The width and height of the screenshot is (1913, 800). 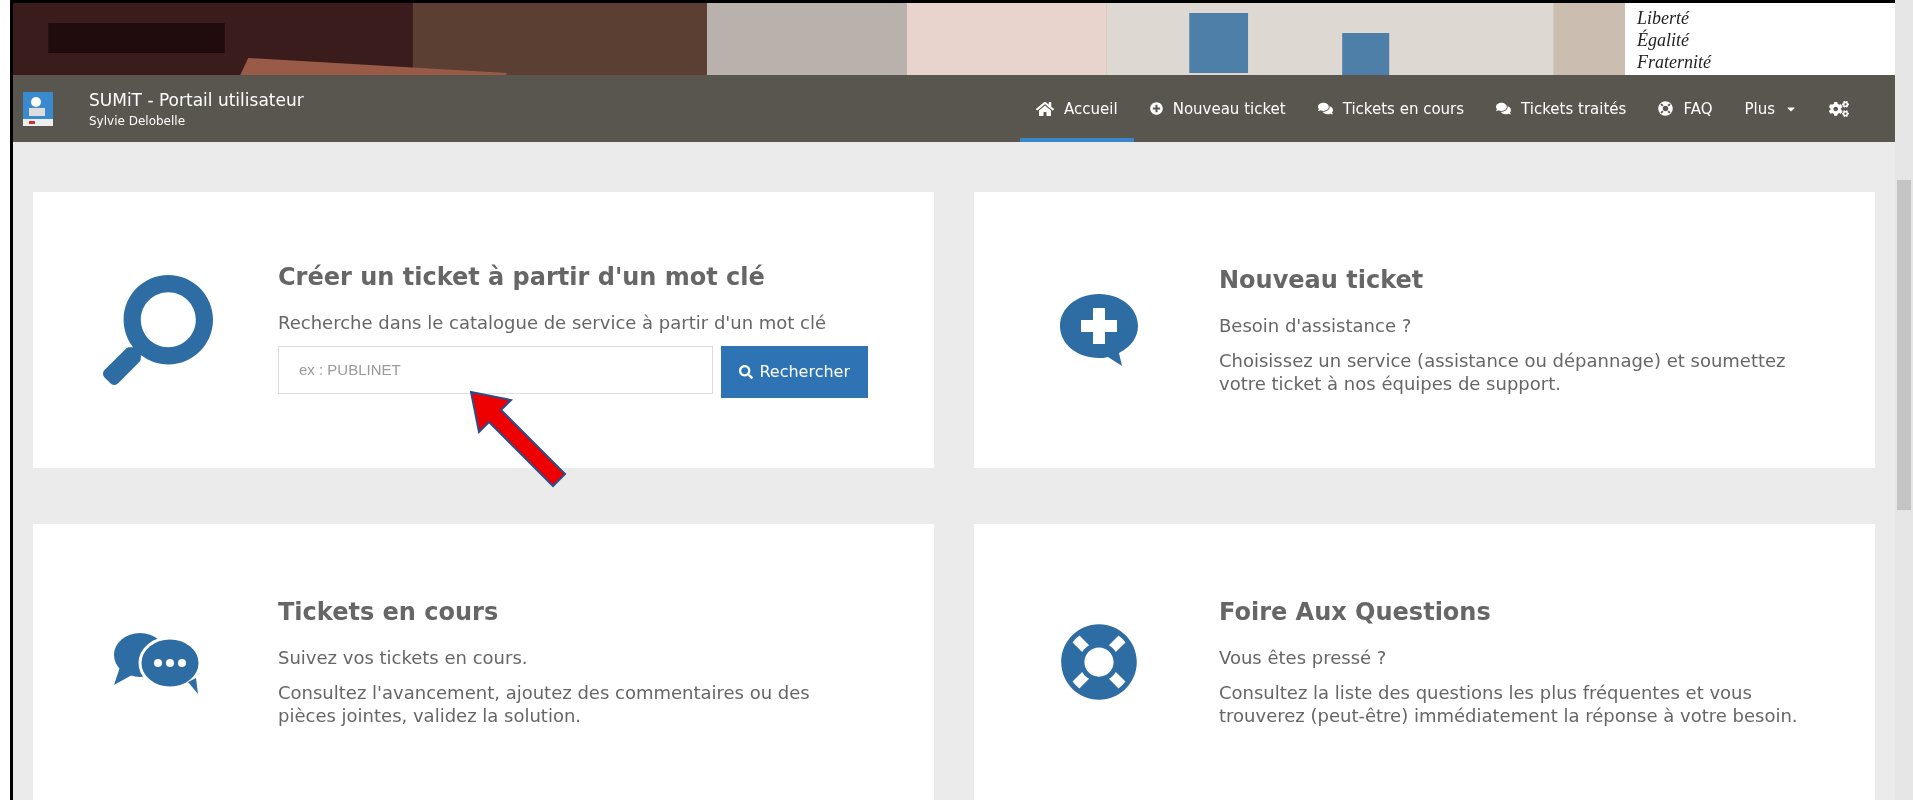 What do you see at coordinates (389, 611) in the screenshot?
I see `card-title: Tickets en cours` at bounding box center [389, 611].